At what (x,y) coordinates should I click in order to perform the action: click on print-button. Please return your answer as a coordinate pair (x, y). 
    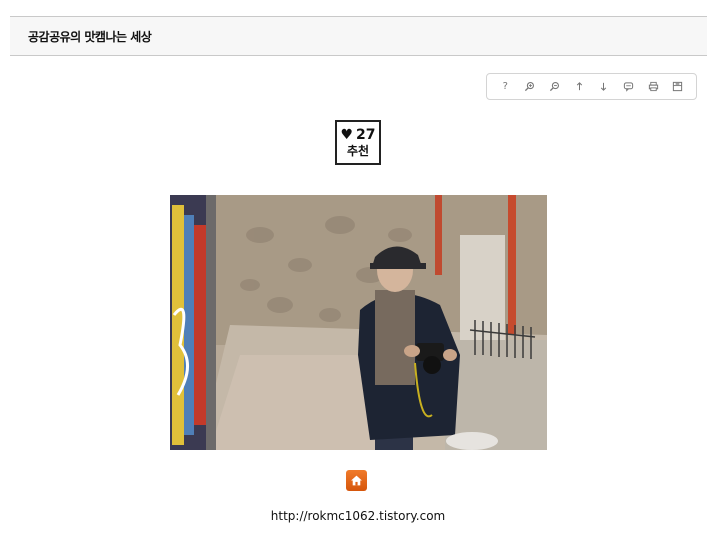
    Looking at the image, I should click on (653, 87).